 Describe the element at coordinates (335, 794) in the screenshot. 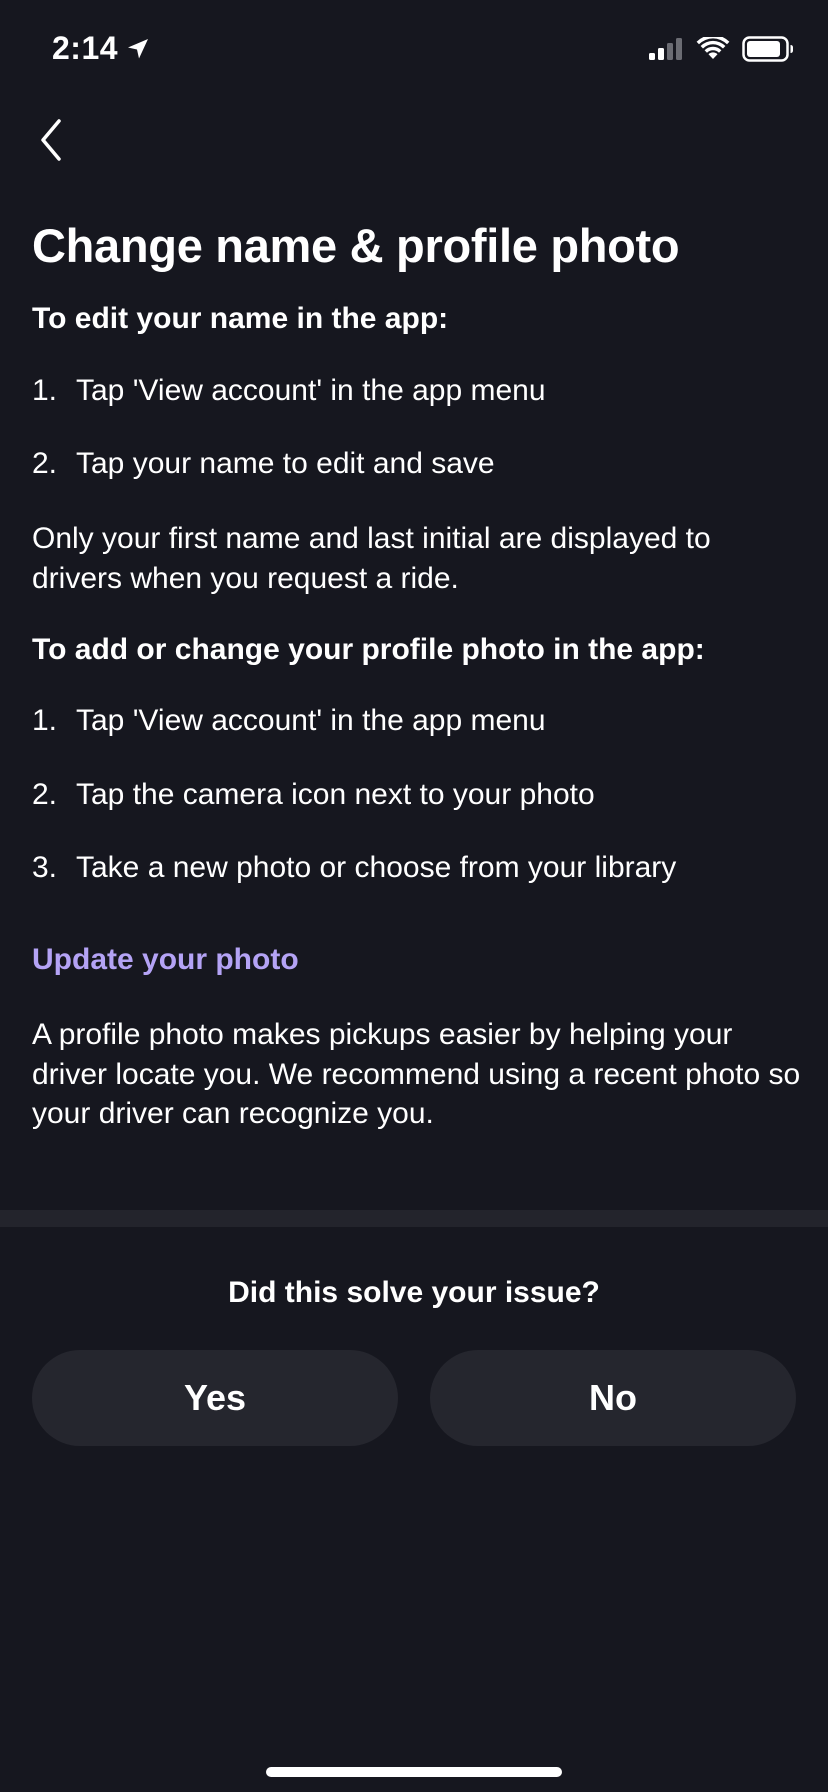

I see `step-text: Tap the camera icon next to your photo` at that location.